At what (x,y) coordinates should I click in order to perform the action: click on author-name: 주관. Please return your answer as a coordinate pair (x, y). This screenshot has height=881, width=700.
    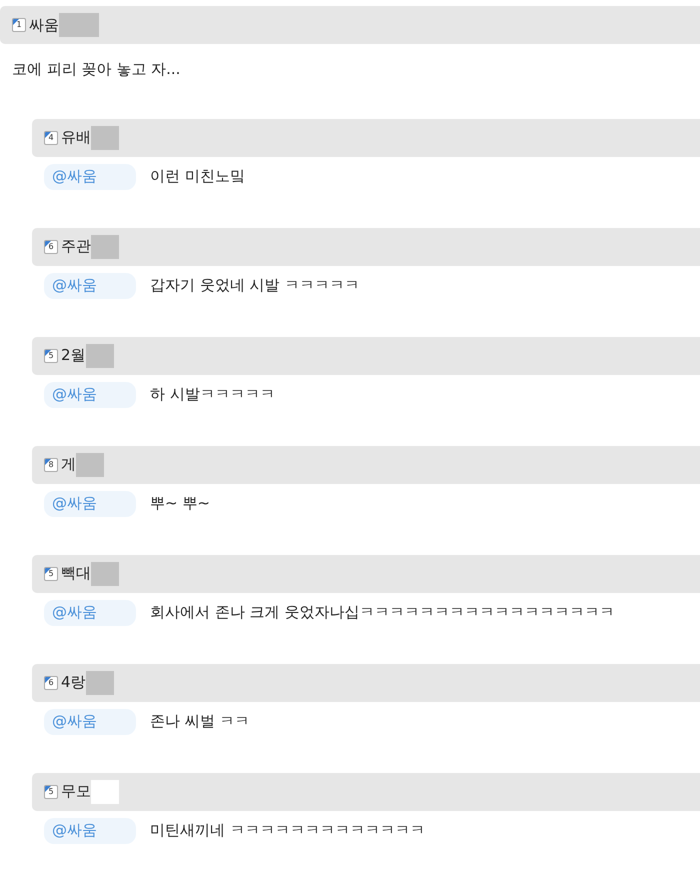
    Looking at the image, I should click on (76, 246).